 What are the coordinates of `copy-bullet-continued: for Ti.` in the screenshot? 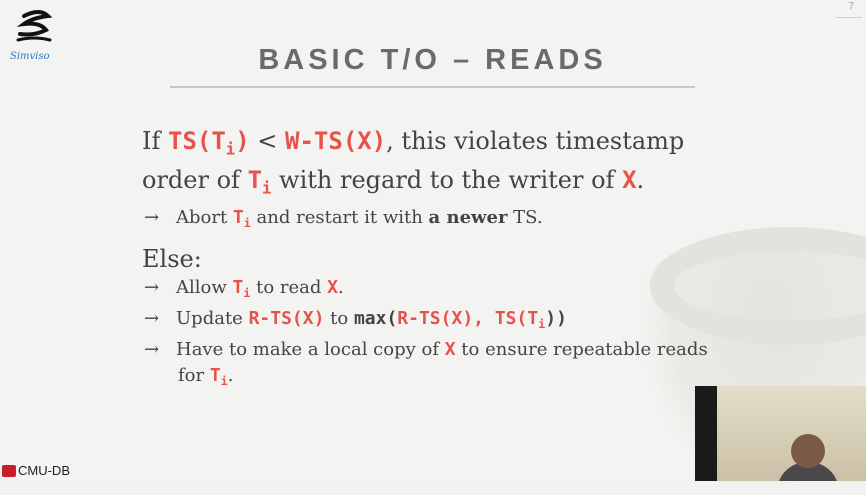 It's located at (206, 377).